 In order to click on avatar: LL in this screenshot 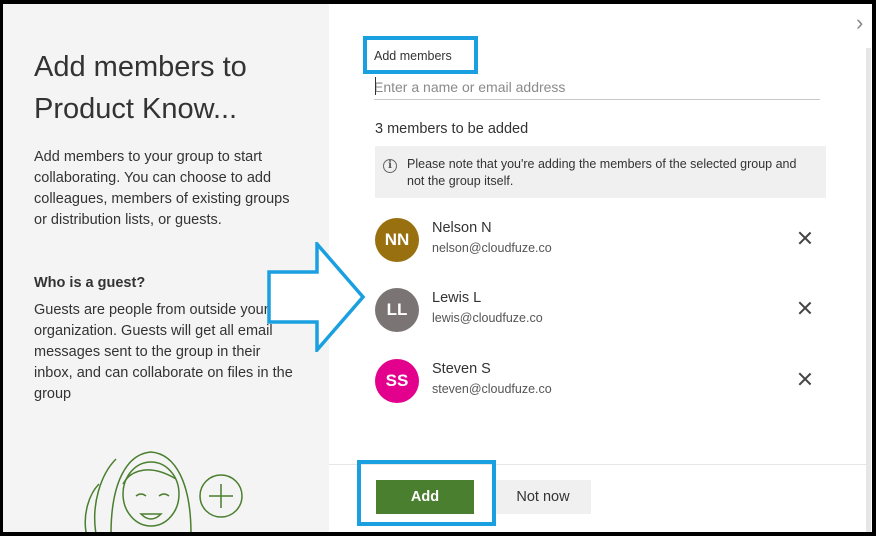, I will do `click(397, 310)`.